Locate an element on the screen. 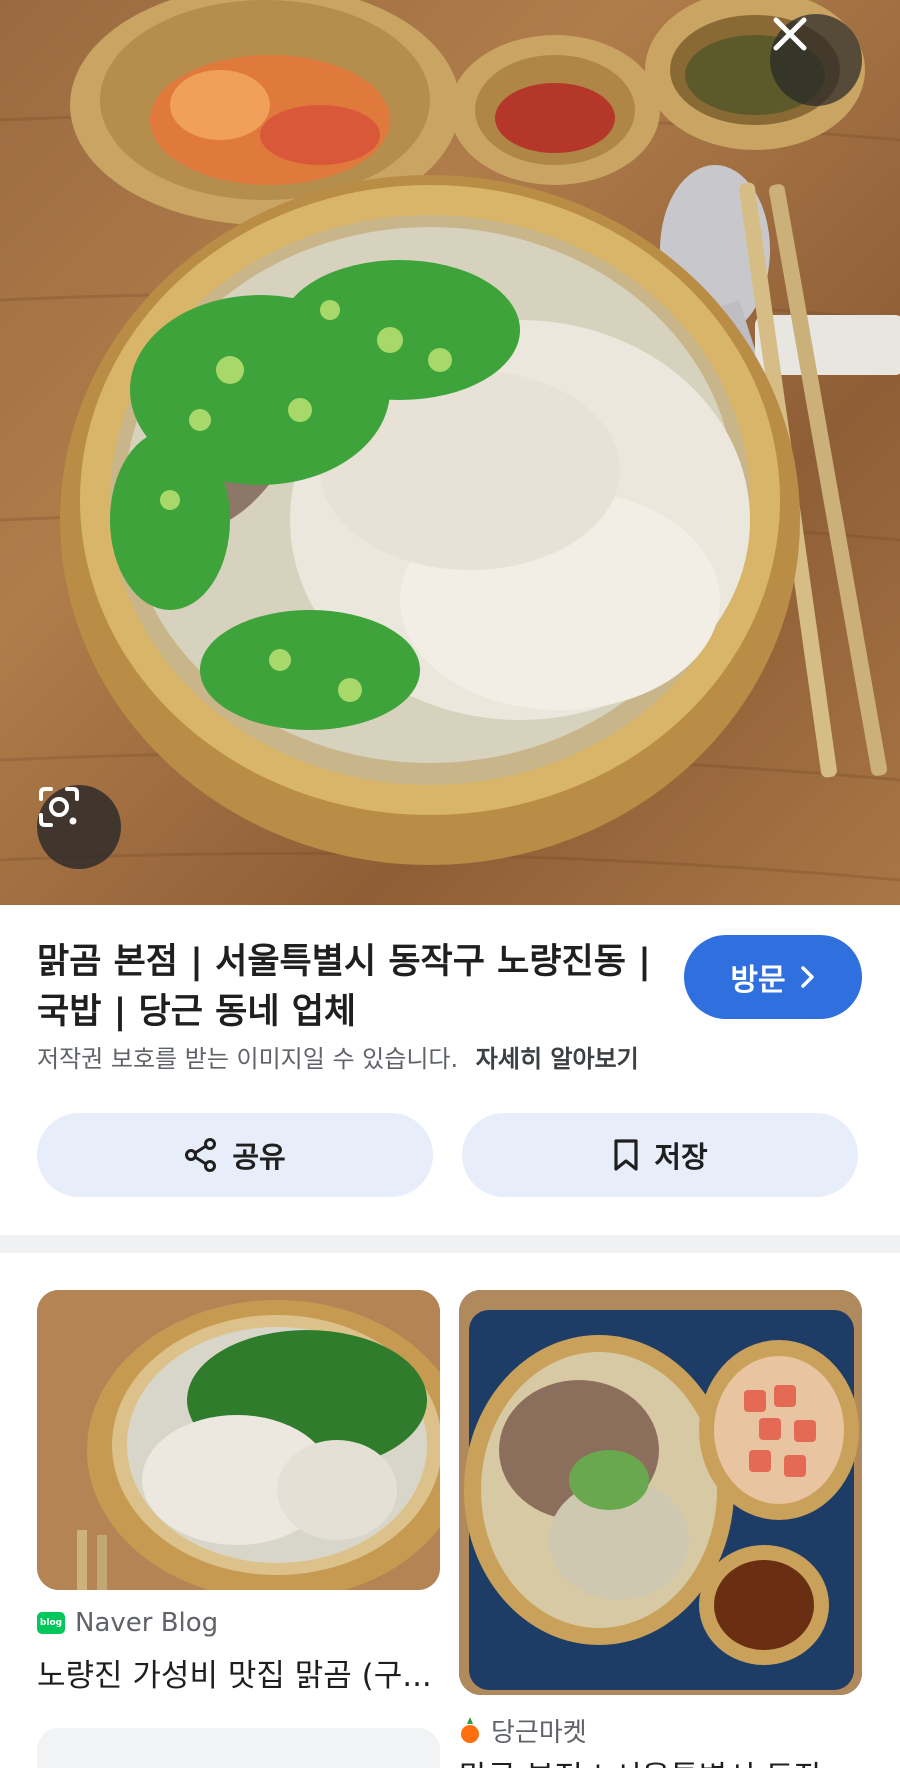  copyright-text: 저작권 보호를 받는 이미지일 수 있습니다. is located at coordinates (248, 1059).